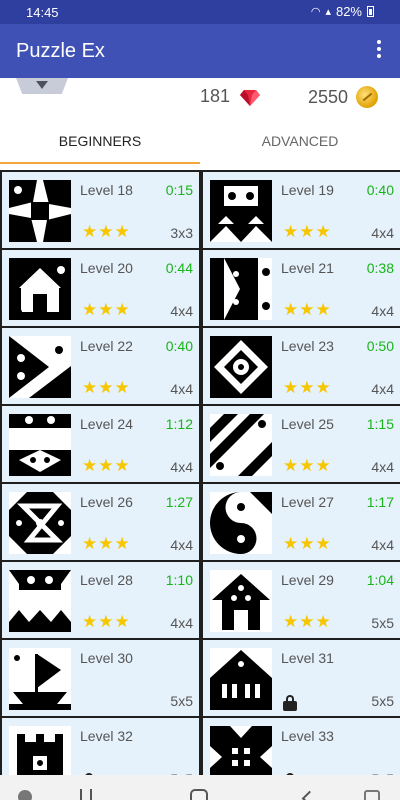 This screenshot has width=400, height=800. I want to click on screenshot-icon, so click(372, 795).